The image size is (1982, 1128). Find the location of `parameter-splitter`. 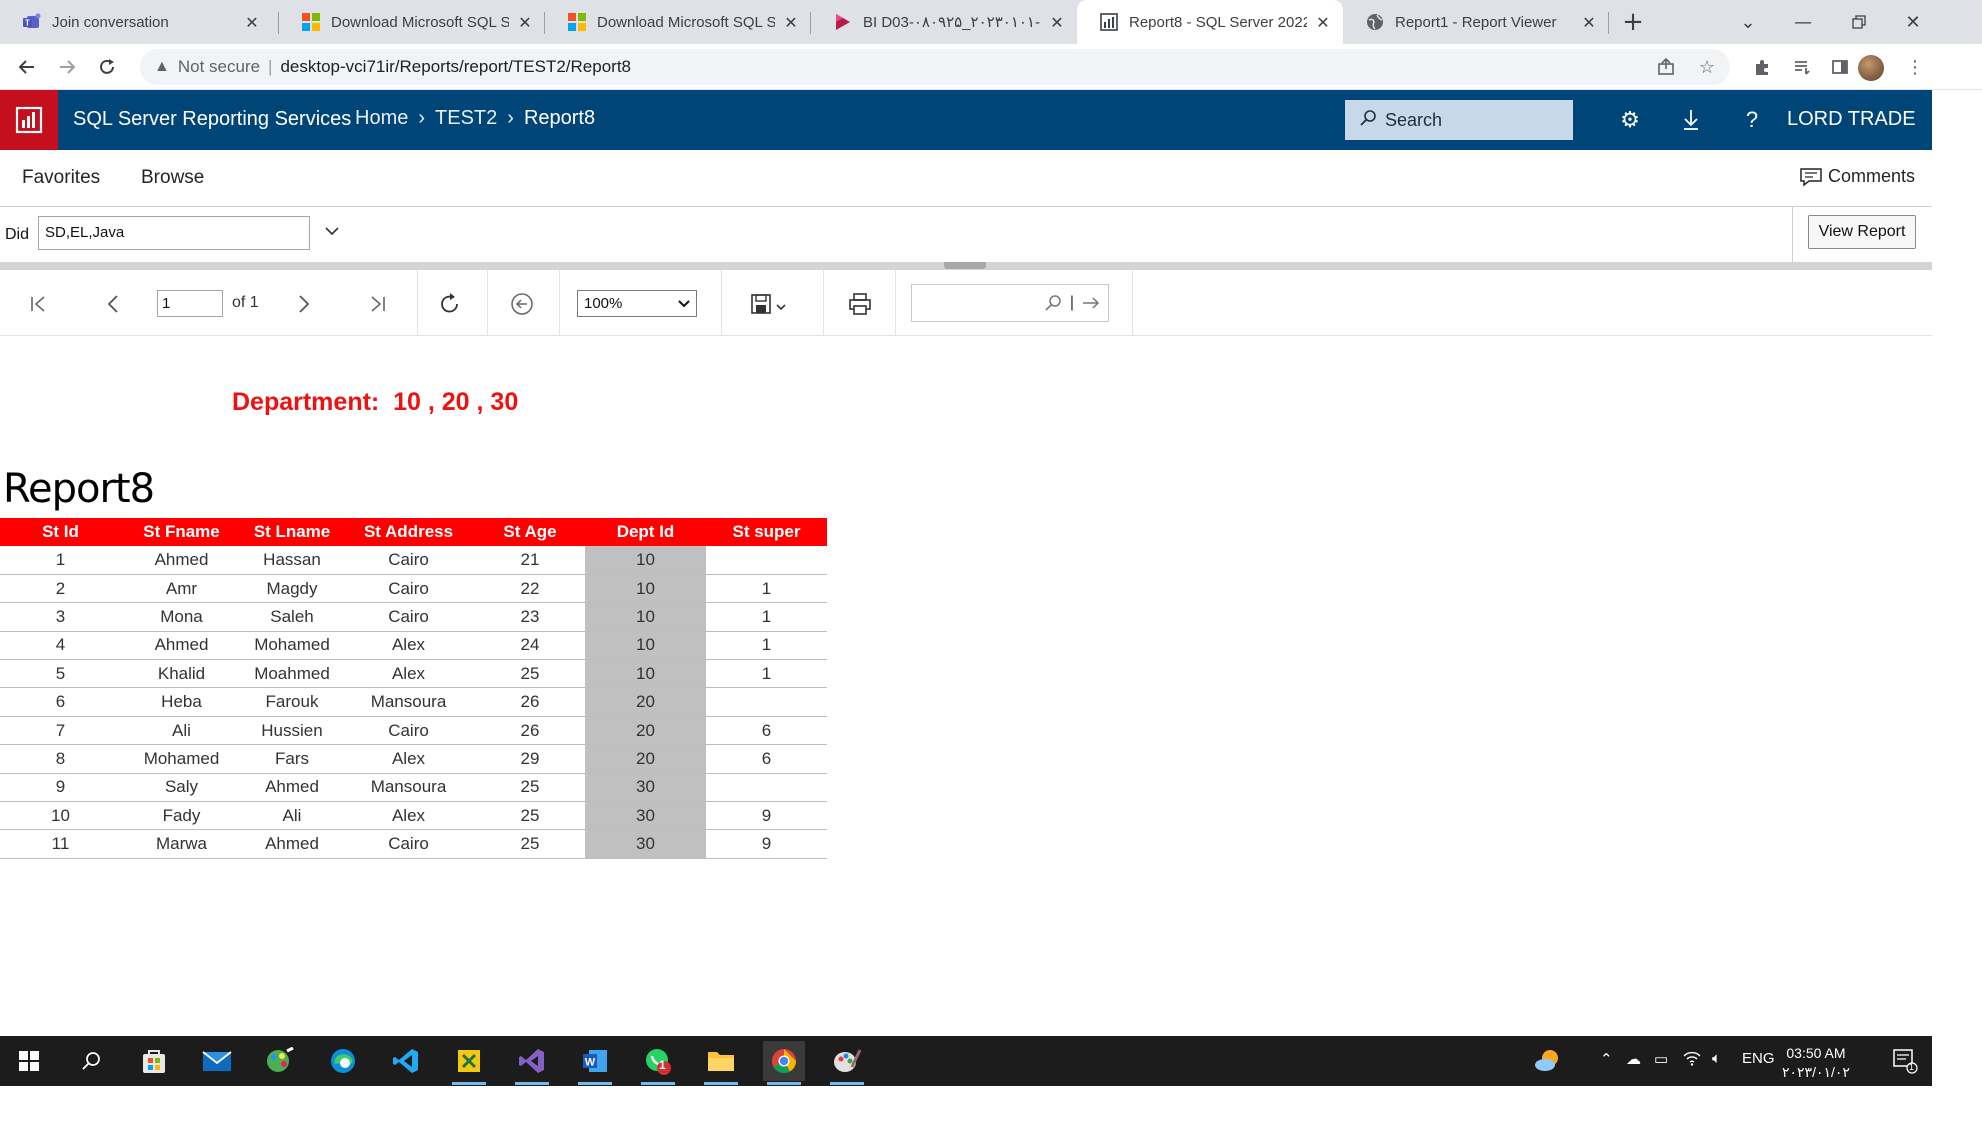

parameter-splitter is located at coordinates (966, 266).